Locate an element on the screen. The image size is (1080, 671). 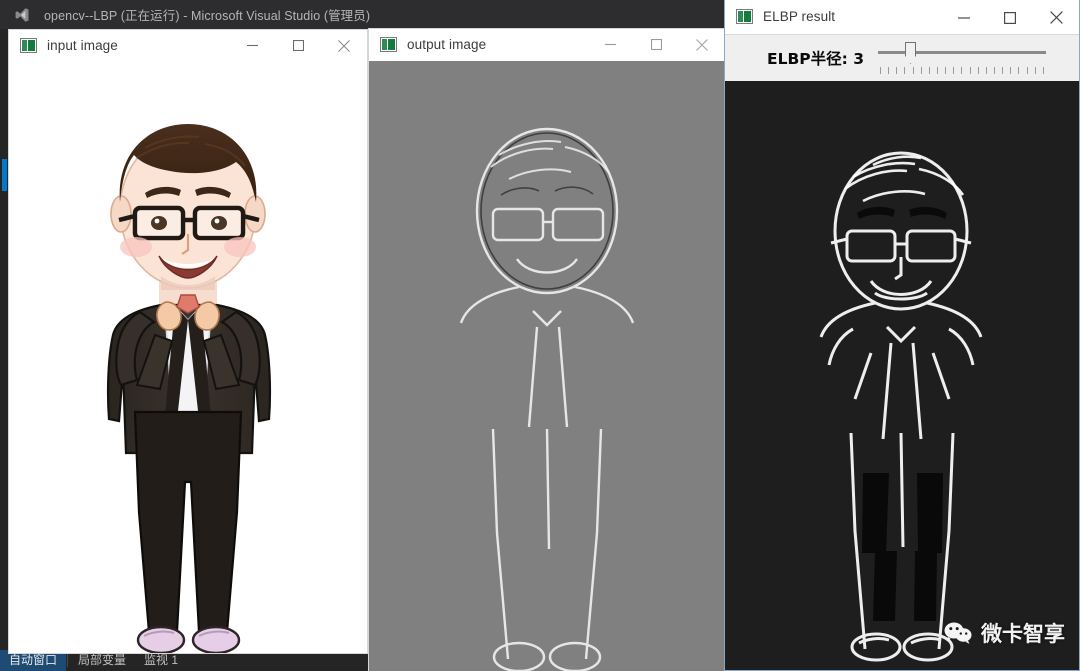
output-image-title-bar: output image is located at coordinates (547, 45).